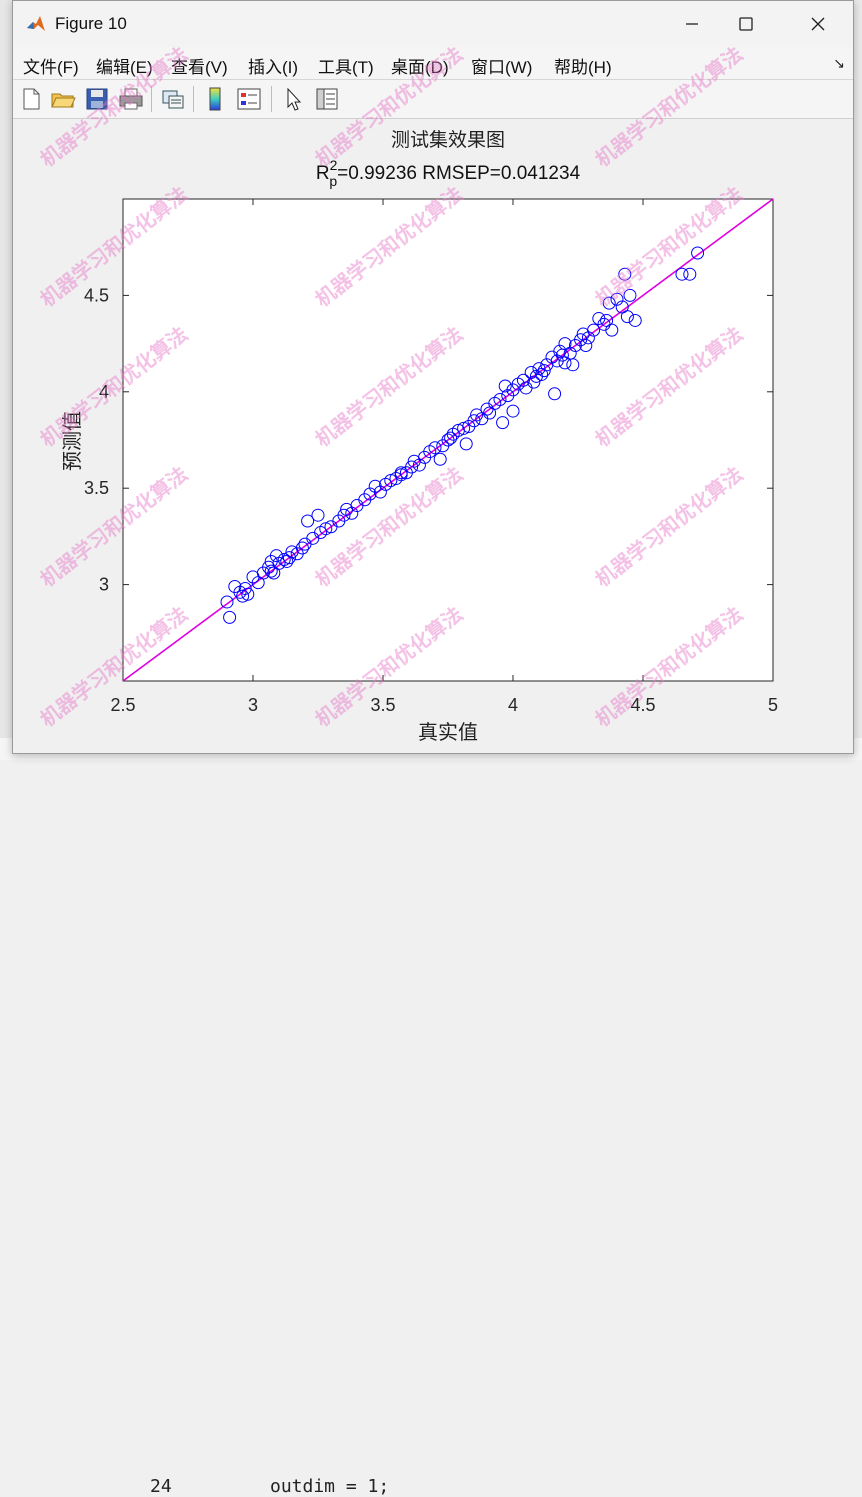 The image size is (862, 1497). What do you see at coordinates (513, 705) in the screenshot?
I see `x-tick-label: 4` at bounding box center [513, 705].